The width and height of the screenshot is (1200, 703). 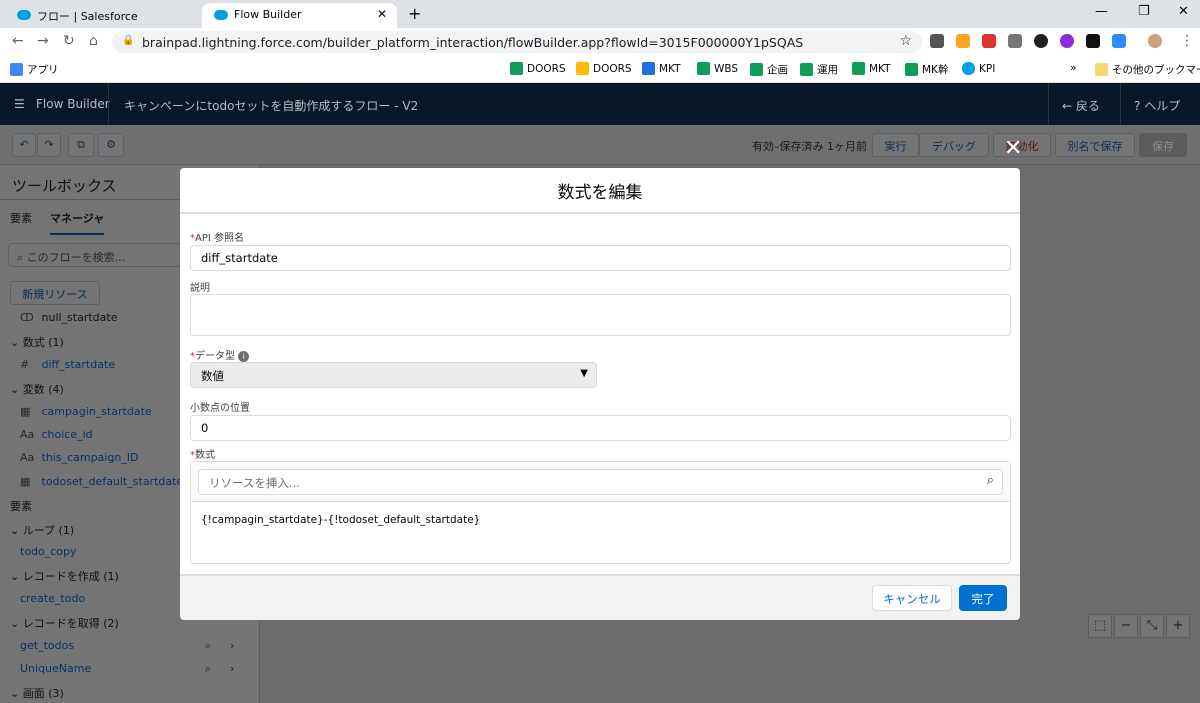 I want to click on app-launcher-icon: ☰, so click(x=19, y=104).